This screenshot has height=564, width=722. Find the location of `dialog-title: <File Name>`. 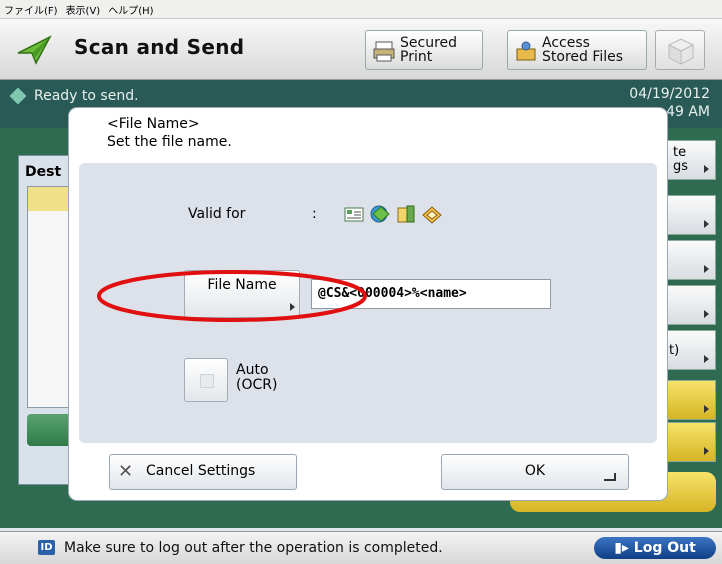

dialog-title: <File Name> is located at coordinates (153, 124).